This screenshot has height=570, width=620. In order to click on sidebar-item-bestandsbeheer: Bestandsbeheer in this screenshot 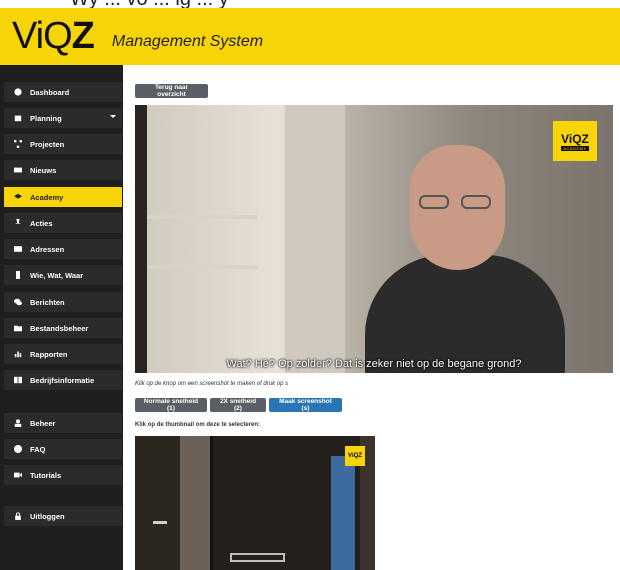, I will do `click(63, 328)`.